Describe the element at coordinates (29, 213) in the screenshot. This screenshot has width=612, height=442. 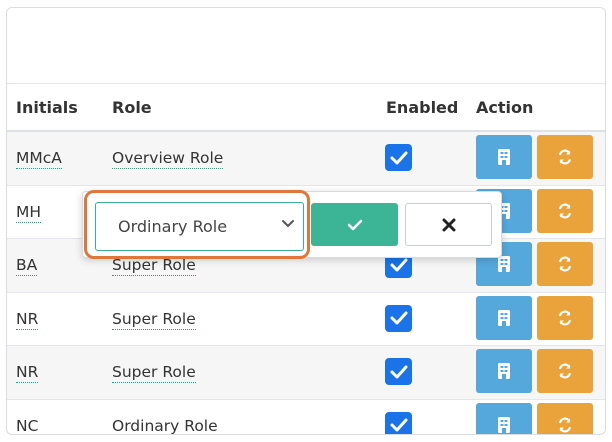
I see `initials-cell: MH` at that location.